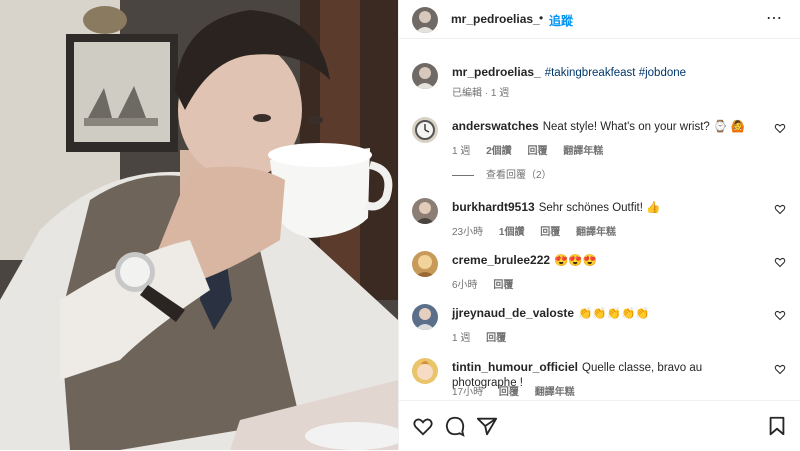  I want to click on view-replies-button: 查看回覆（2）, so click(502, 173).